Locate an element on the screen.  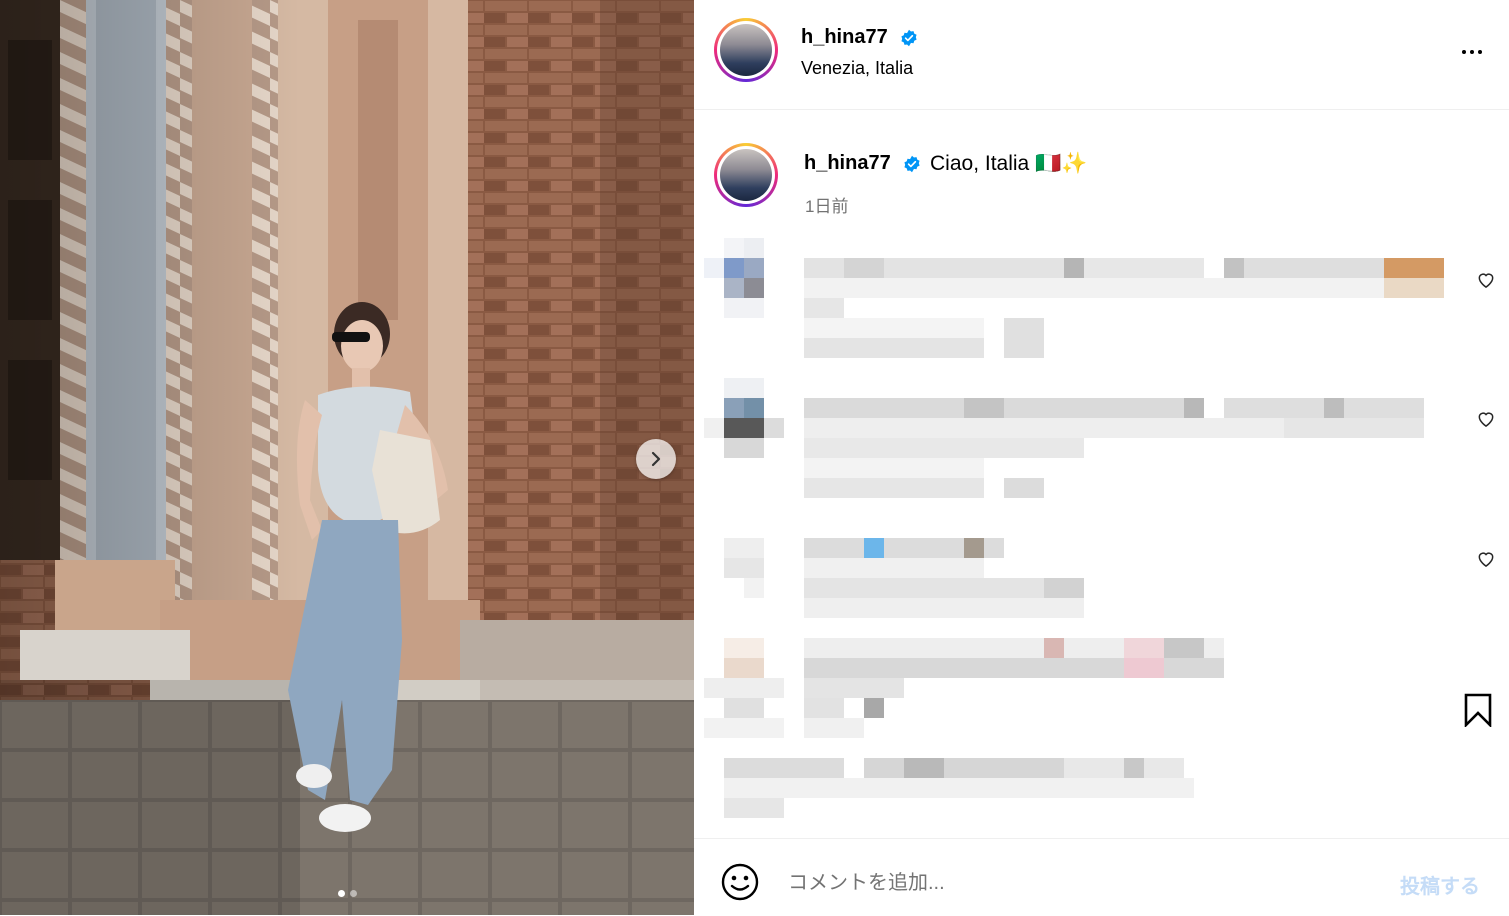
avatar is located at coordinates (746, 50).